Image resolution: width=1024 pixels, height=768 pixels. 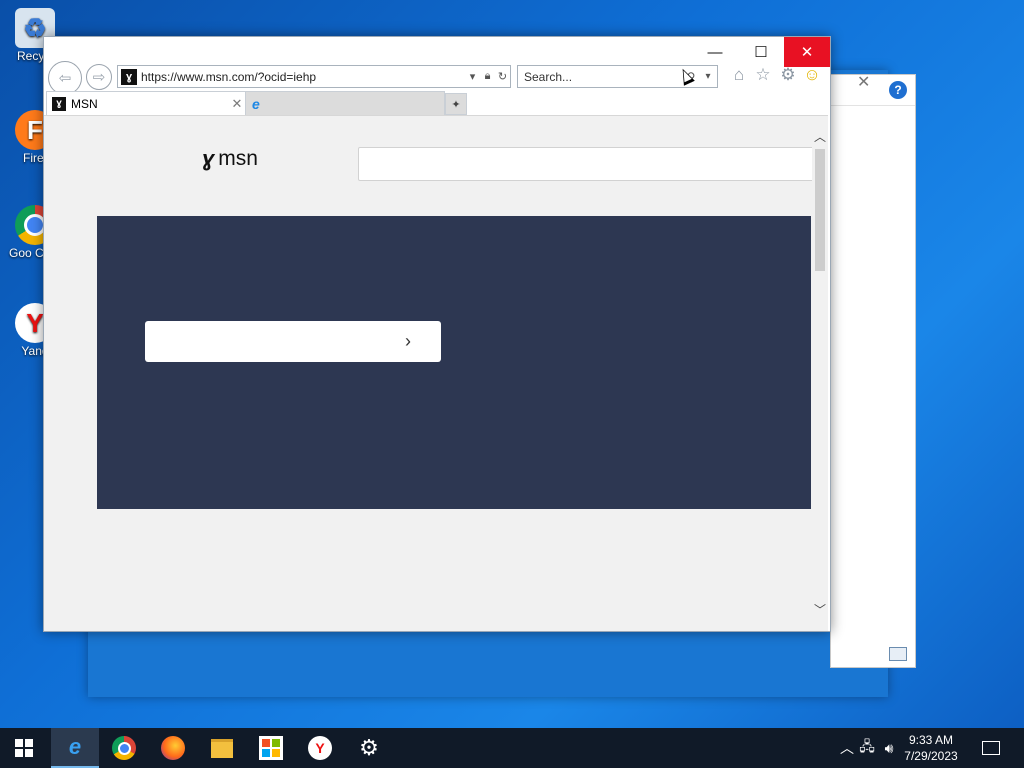 What do you see at coordinates (512, 748) in the screenshot?
I see `taskbar: e Y ⚙ ︿ 🖧︎ 🔊︎ 9:33 AM 7/29/2023` at bounding box center [512, 748].